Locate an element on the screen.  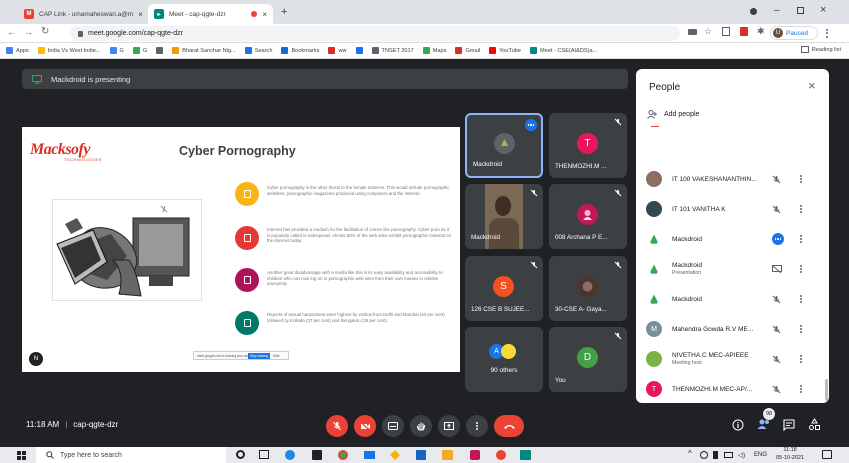
network-icon is located at coordinates (704, 455).